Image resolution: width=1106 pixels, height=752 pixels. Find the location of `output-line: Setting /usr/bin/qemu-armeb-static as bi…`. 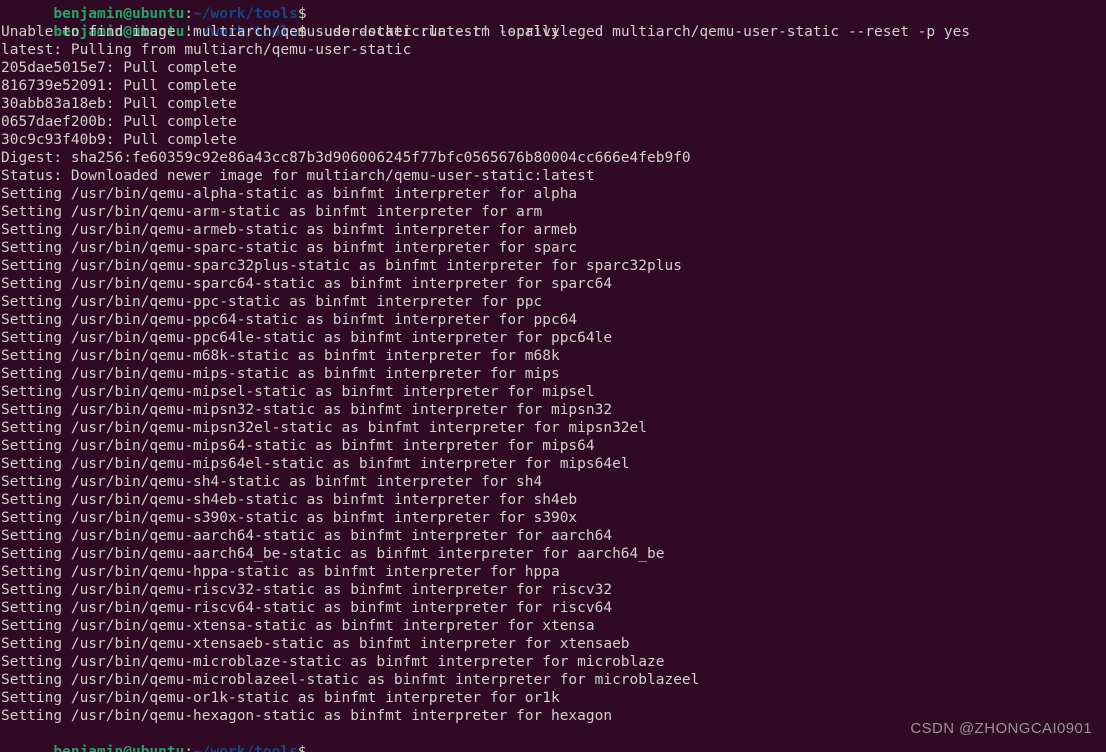

output-line: Setting /usr/bin/qemu-armeb-static as bi… is located at coordinates (553, 230).